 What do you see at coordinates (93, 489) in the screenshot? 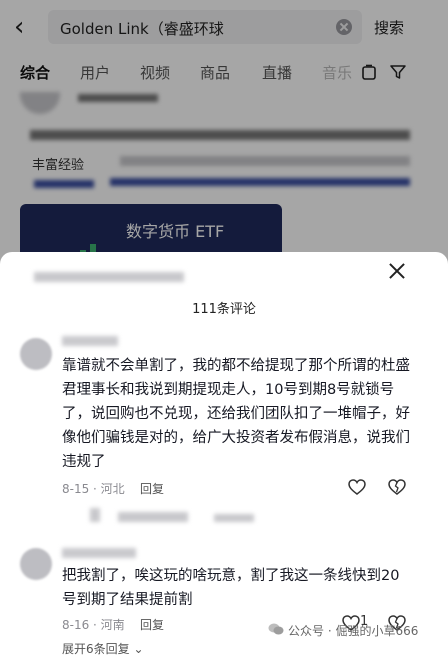
I see `comment-meta: 8-15 · 河北` at bounding box center [93, 489].